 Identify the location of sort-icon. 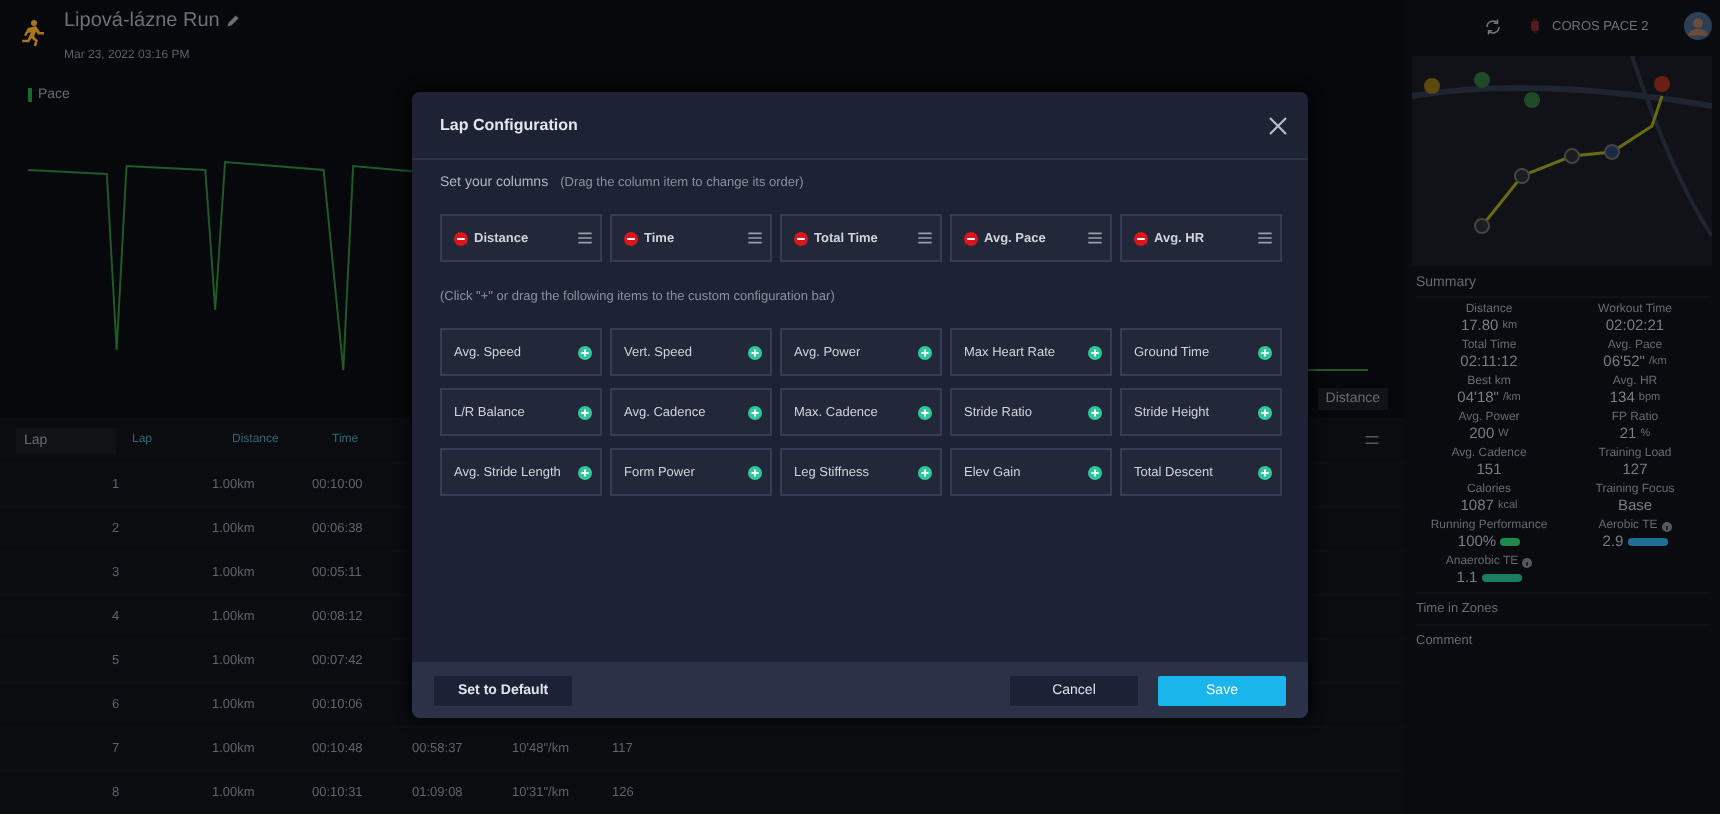
(1372, 440).